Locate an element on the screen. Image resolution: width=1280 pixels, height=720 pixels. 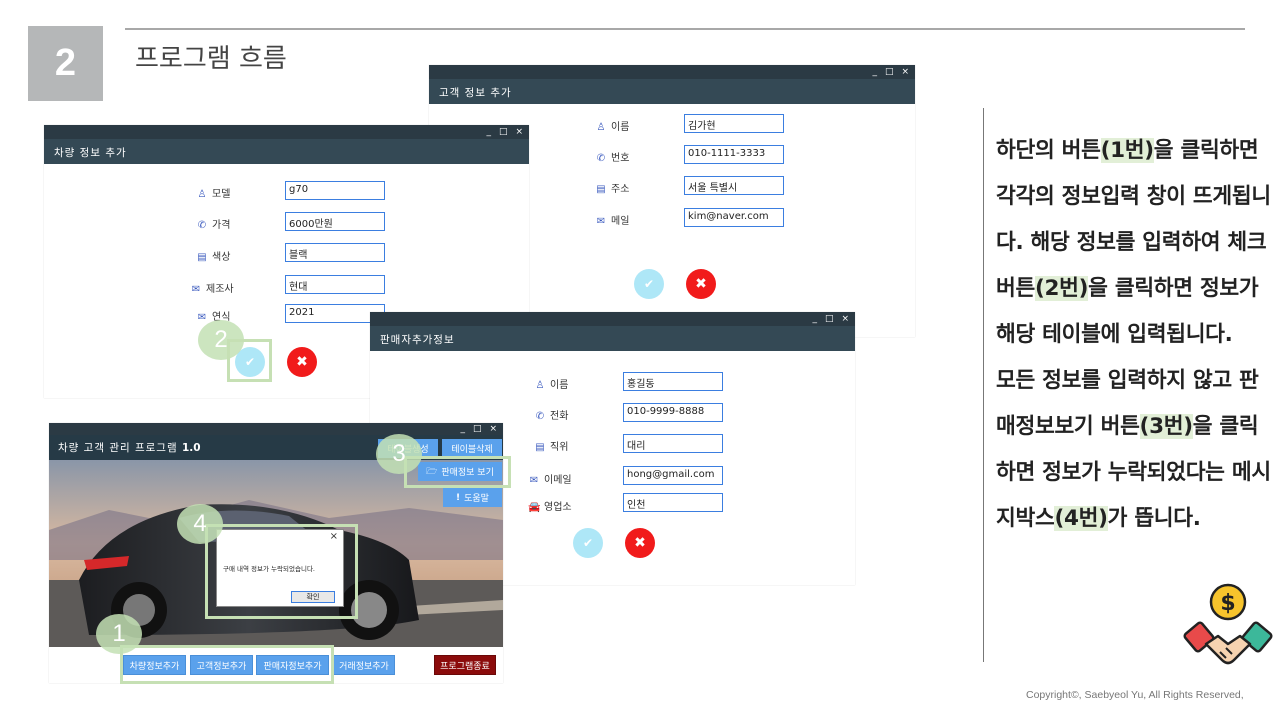
exit-program-button: 프로그램종료 is located at coordinates (465, 665).